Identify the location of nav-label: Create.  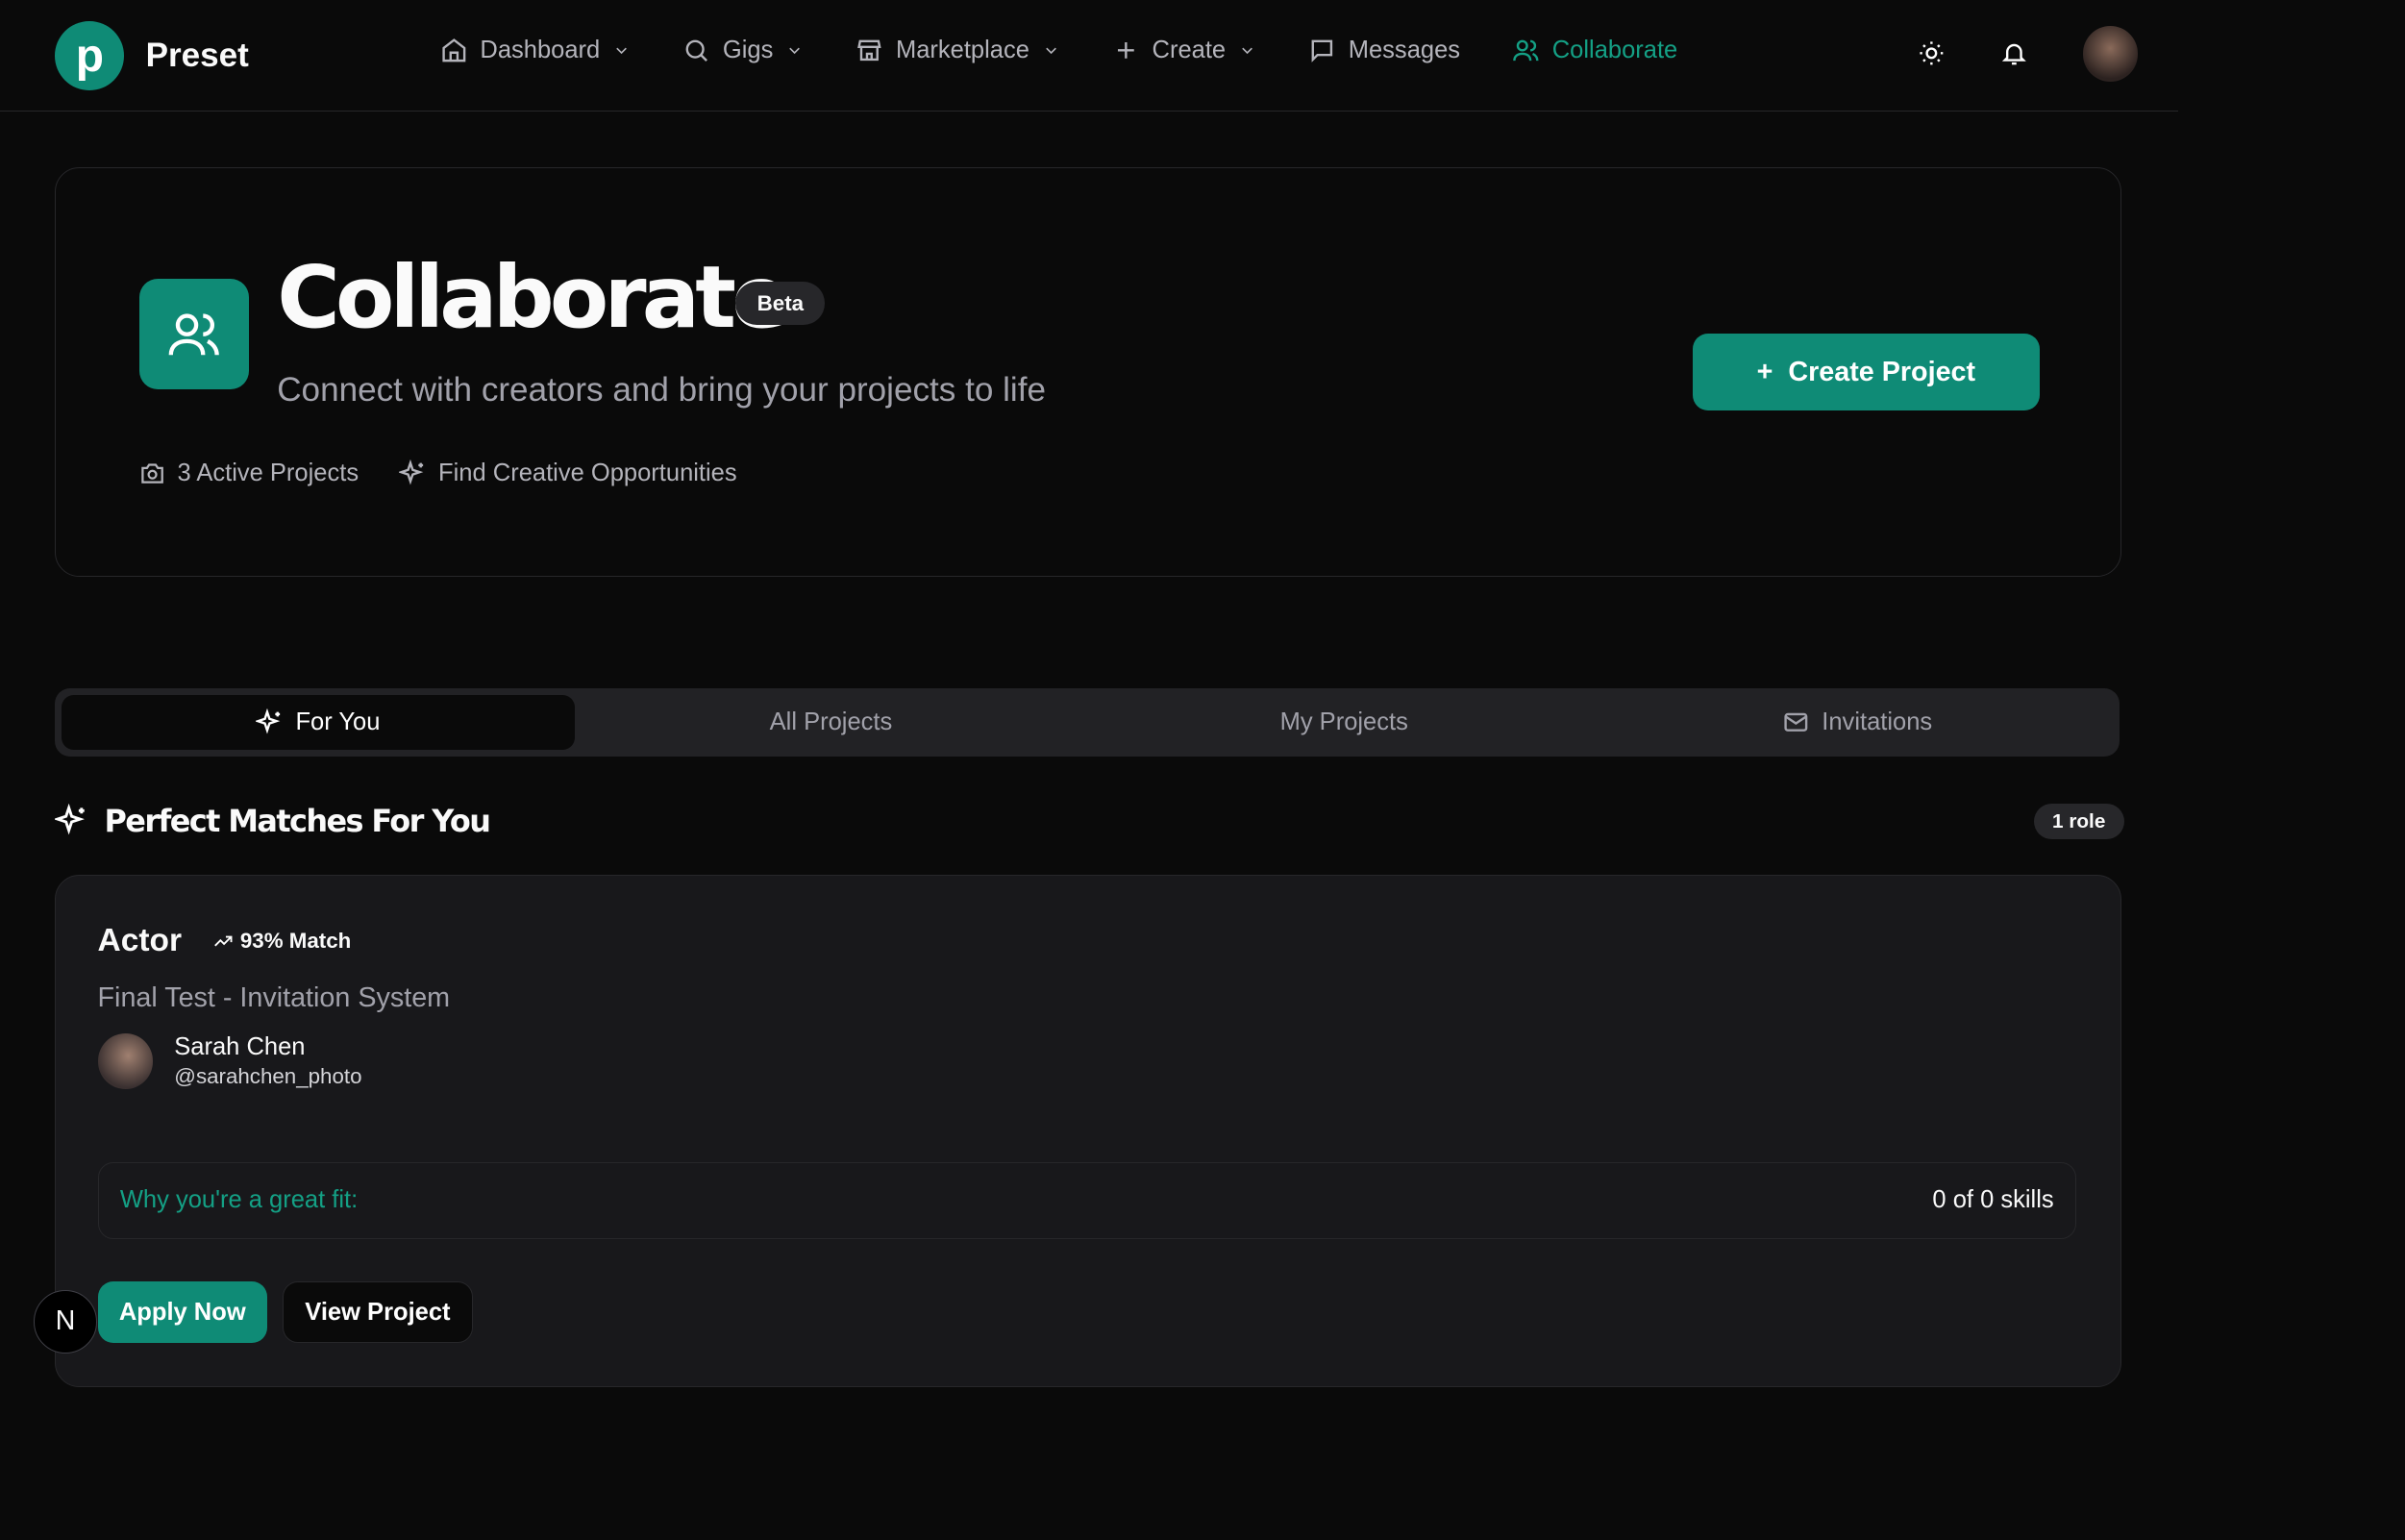
(1189, 50).